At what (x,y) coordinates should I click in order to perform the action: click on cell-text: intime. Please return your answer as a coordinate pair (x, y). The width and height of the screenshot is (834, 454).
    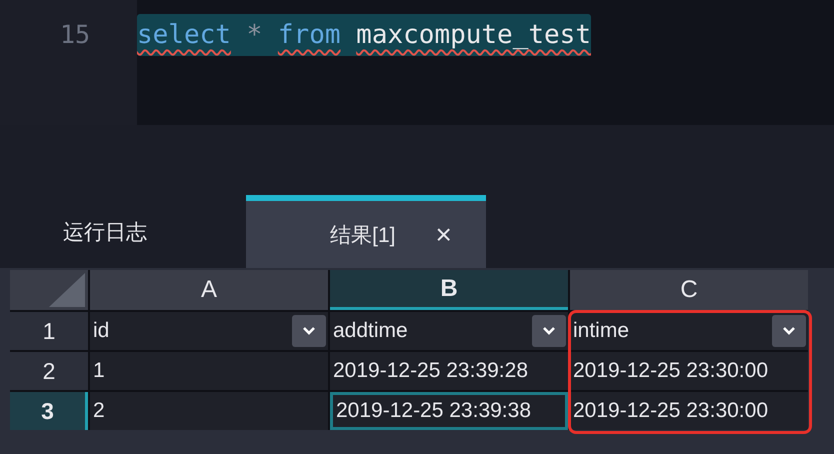
    Looking at the image, I should click on (601, 331).